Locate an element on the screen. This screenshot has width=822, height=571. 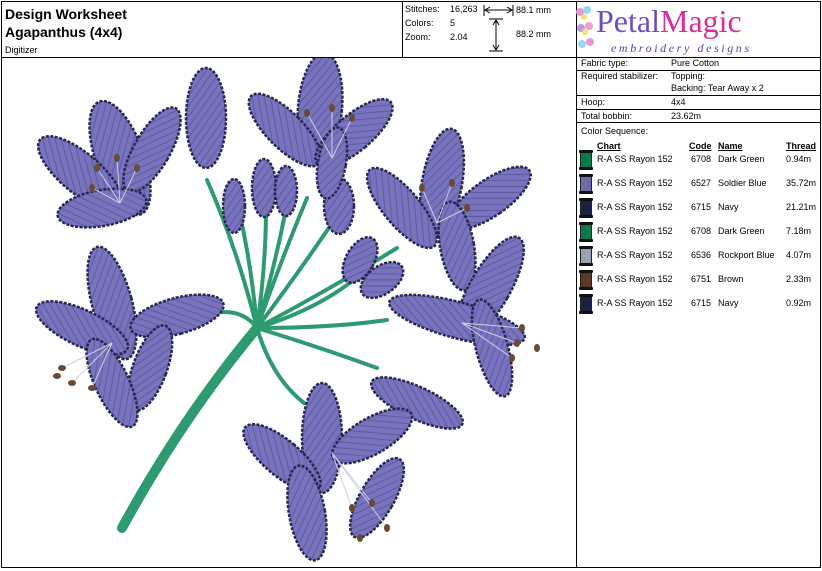
zoom-value: 2.04 is located at coordinates (459, 37).